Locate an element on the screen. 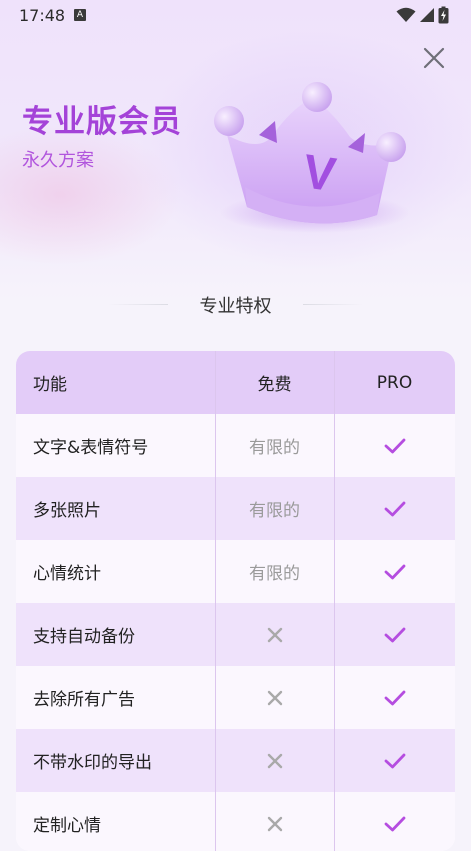  page-subtitle: 永久方案 is located at coordinates (58, 160).